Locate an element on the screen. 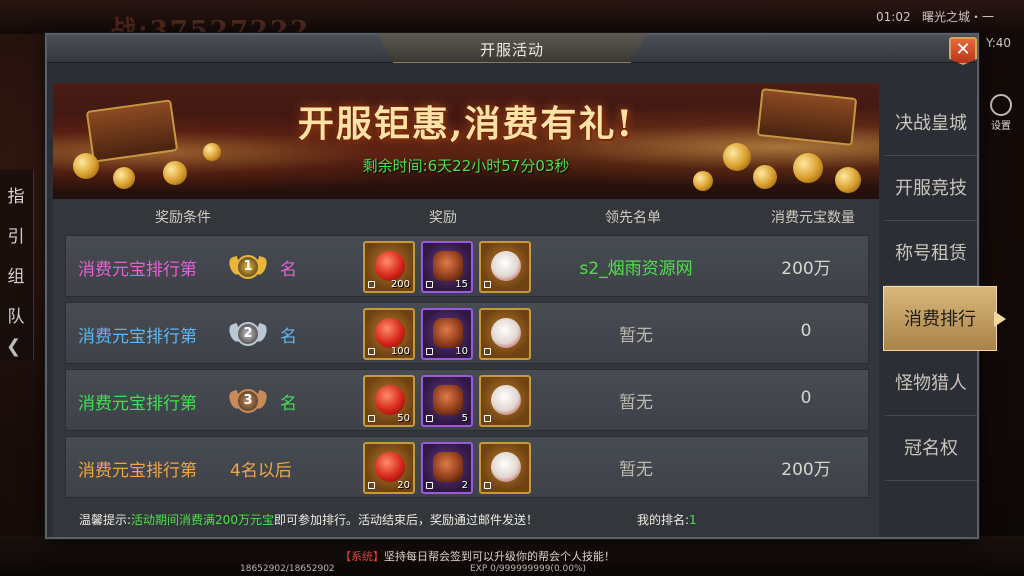  banner-headline: 开服钜惠,消费有礼! is located at coordinates (466, 124).